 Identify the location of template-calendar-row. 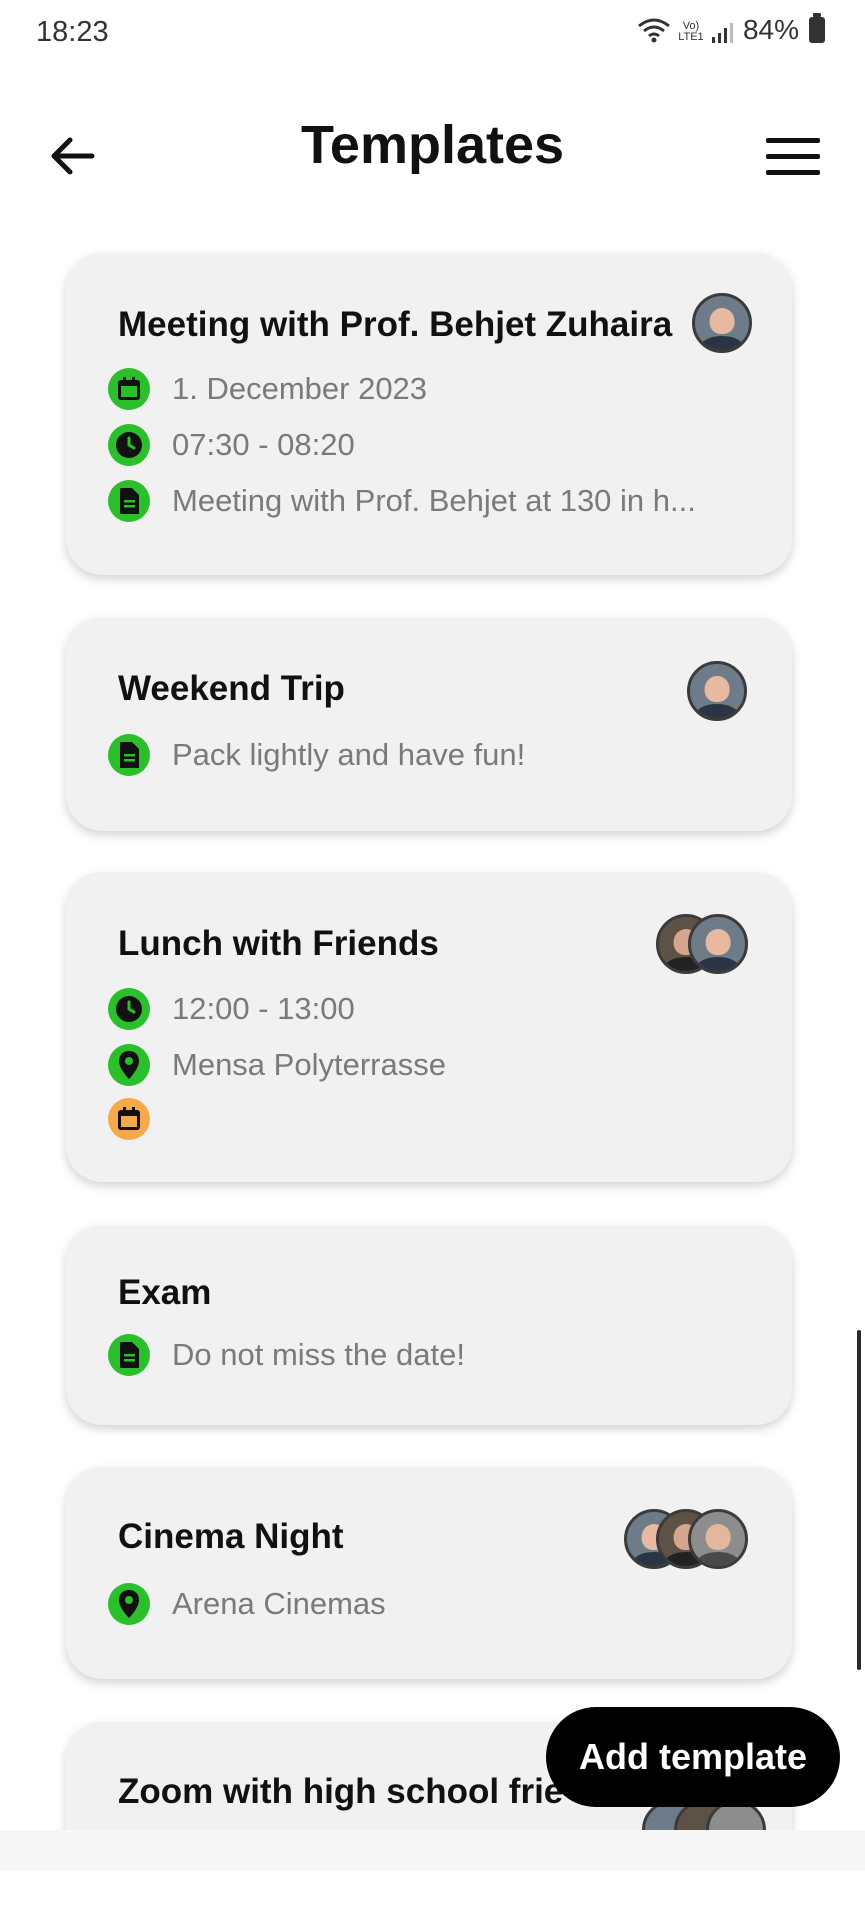
(129, 1119).